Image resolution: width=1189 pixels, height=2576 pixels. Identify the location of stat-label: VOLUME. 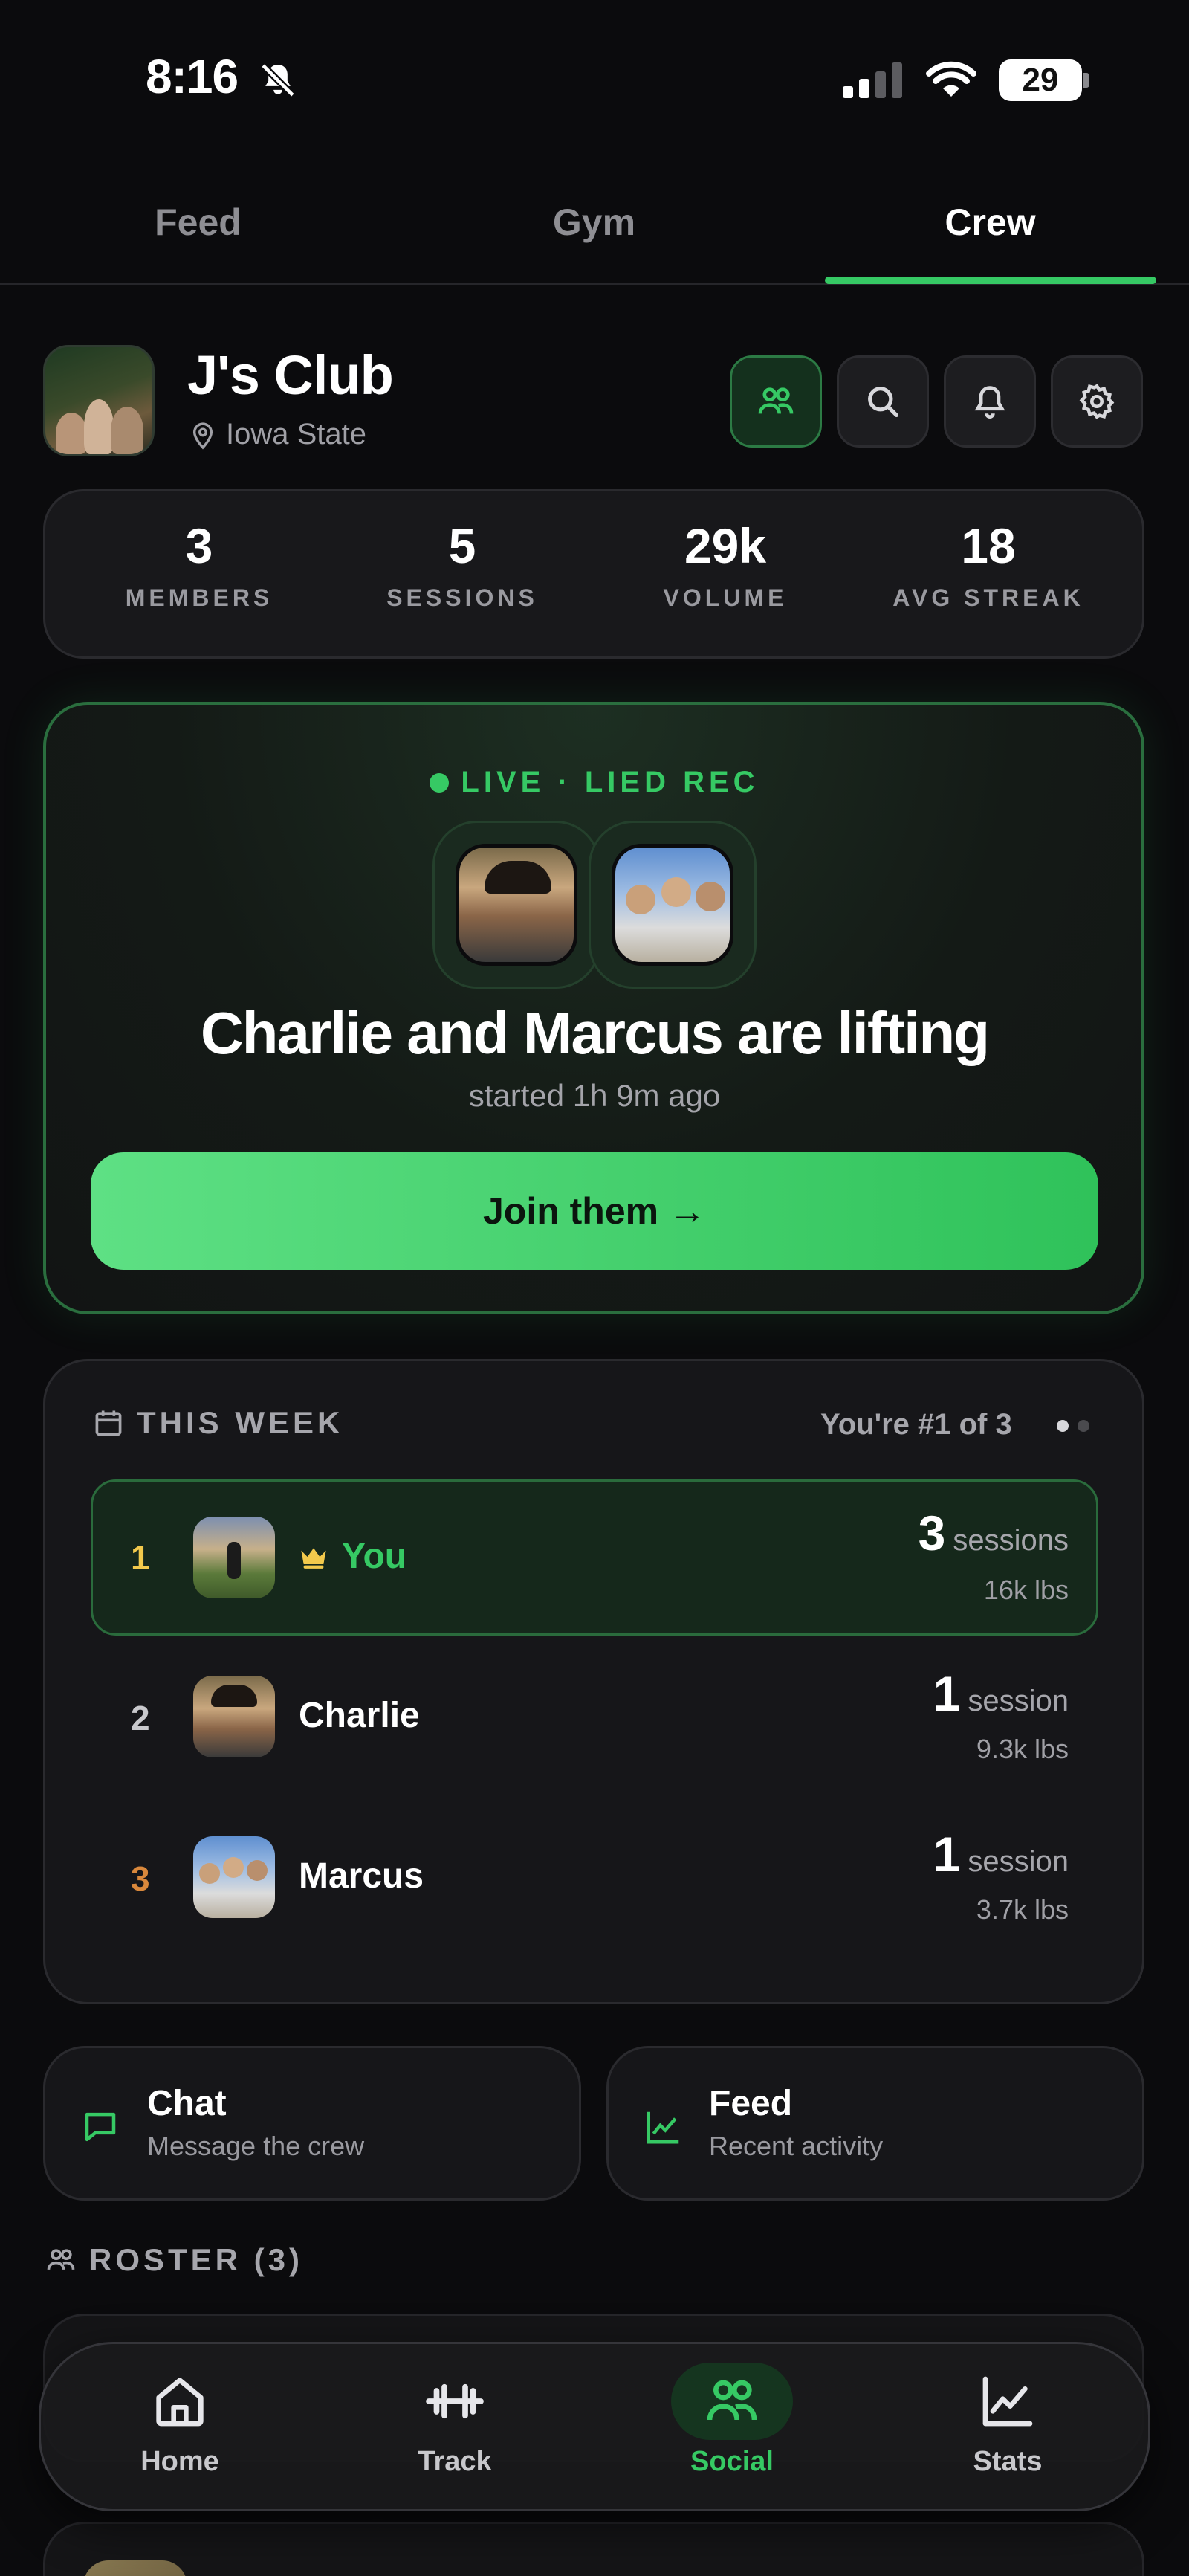
(726, 597).